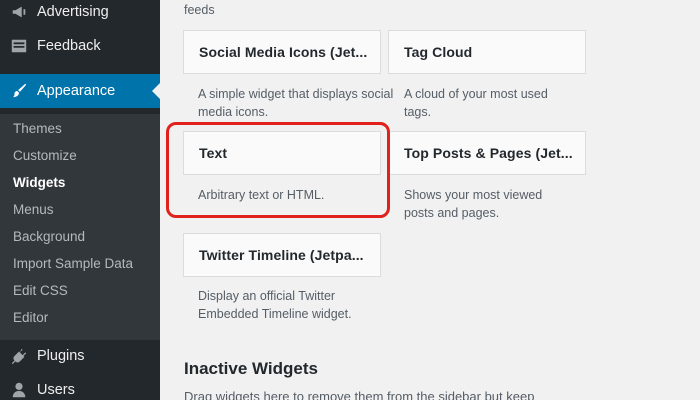 The image size is (700, 400). Describe the element at coordinates (476, 103) in the screenshot. I see `widget-description: A cloud of your most used tags.` at that location.